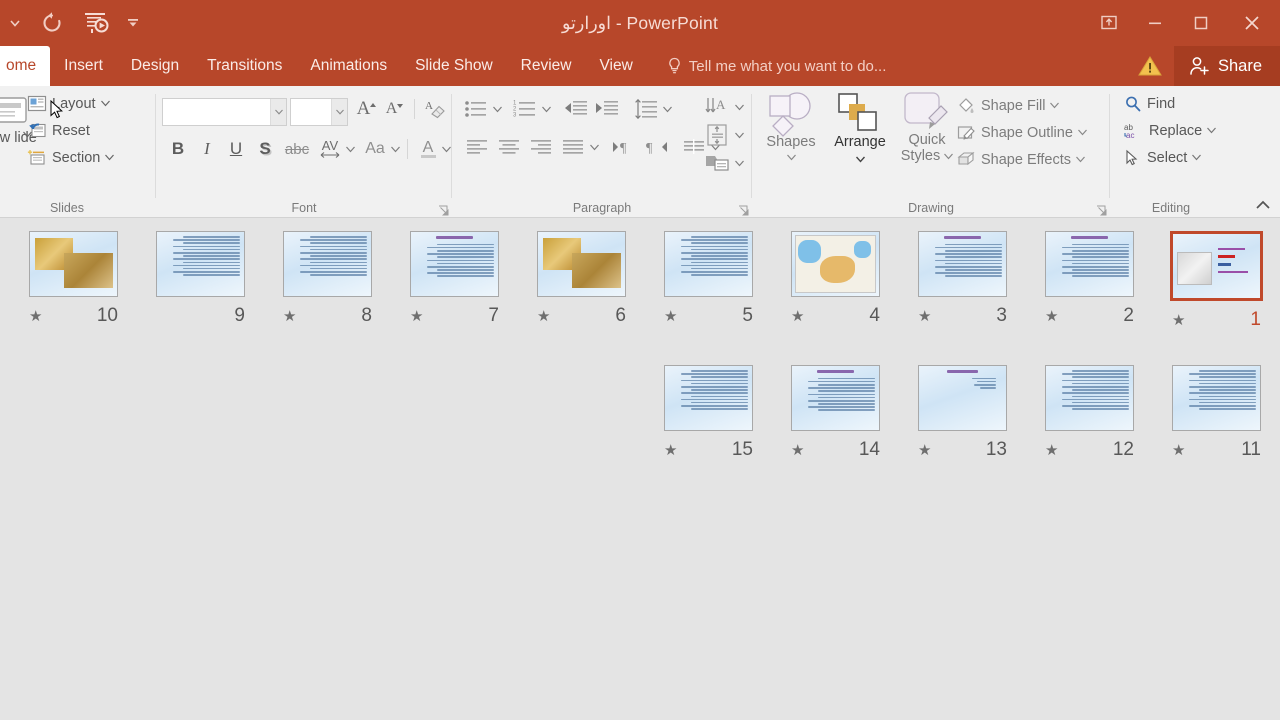 This screenshot has width=1280, height=720. I want to click on tab-insert: Insert, so click(83, 66).